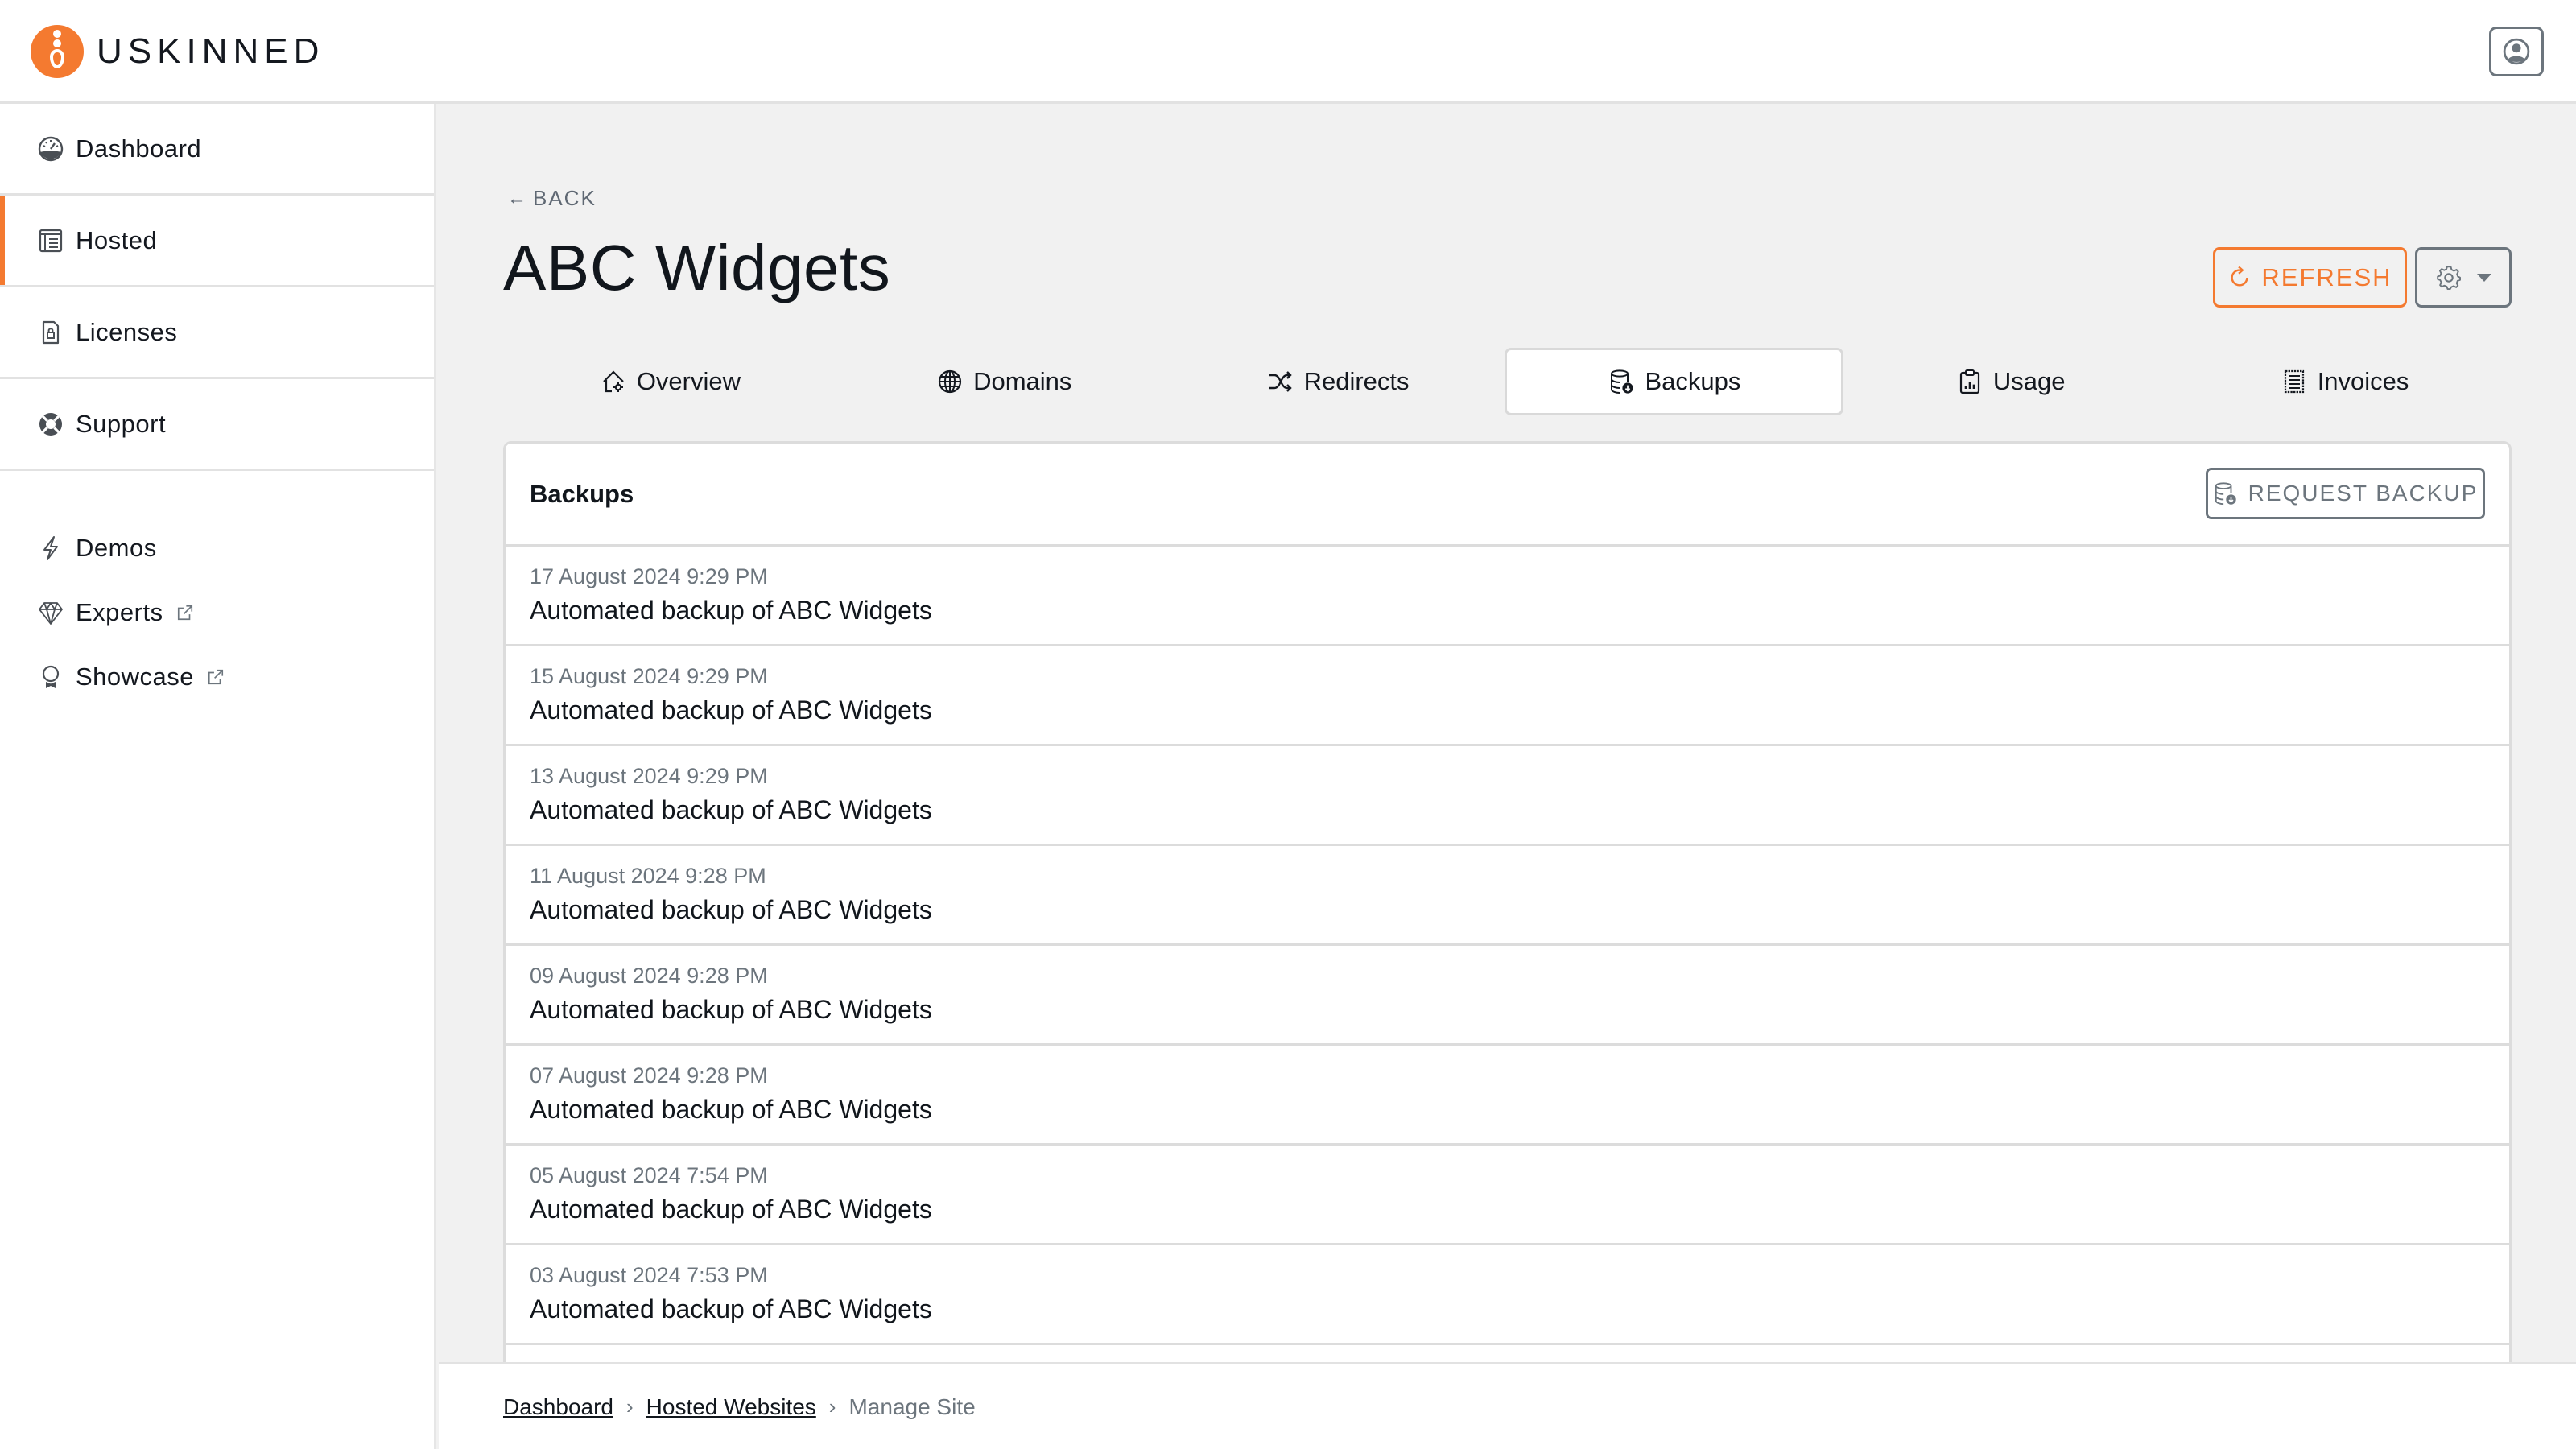  What do you see at coordinates (116, 548) in the screenshot?
I see `sidebar-link-label: Demos` at bounding box center [116, 548].